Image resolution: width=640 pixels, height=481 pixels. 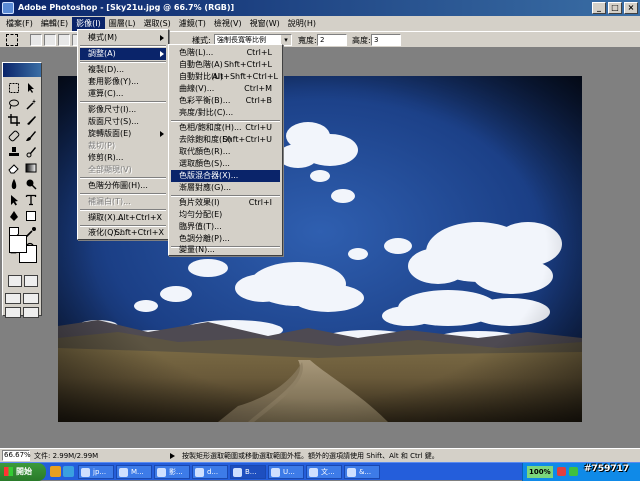 What do you see at coordinates (14, 151) in the screenshot?
I see `stamp-icon` at bounding box center [14, 151].